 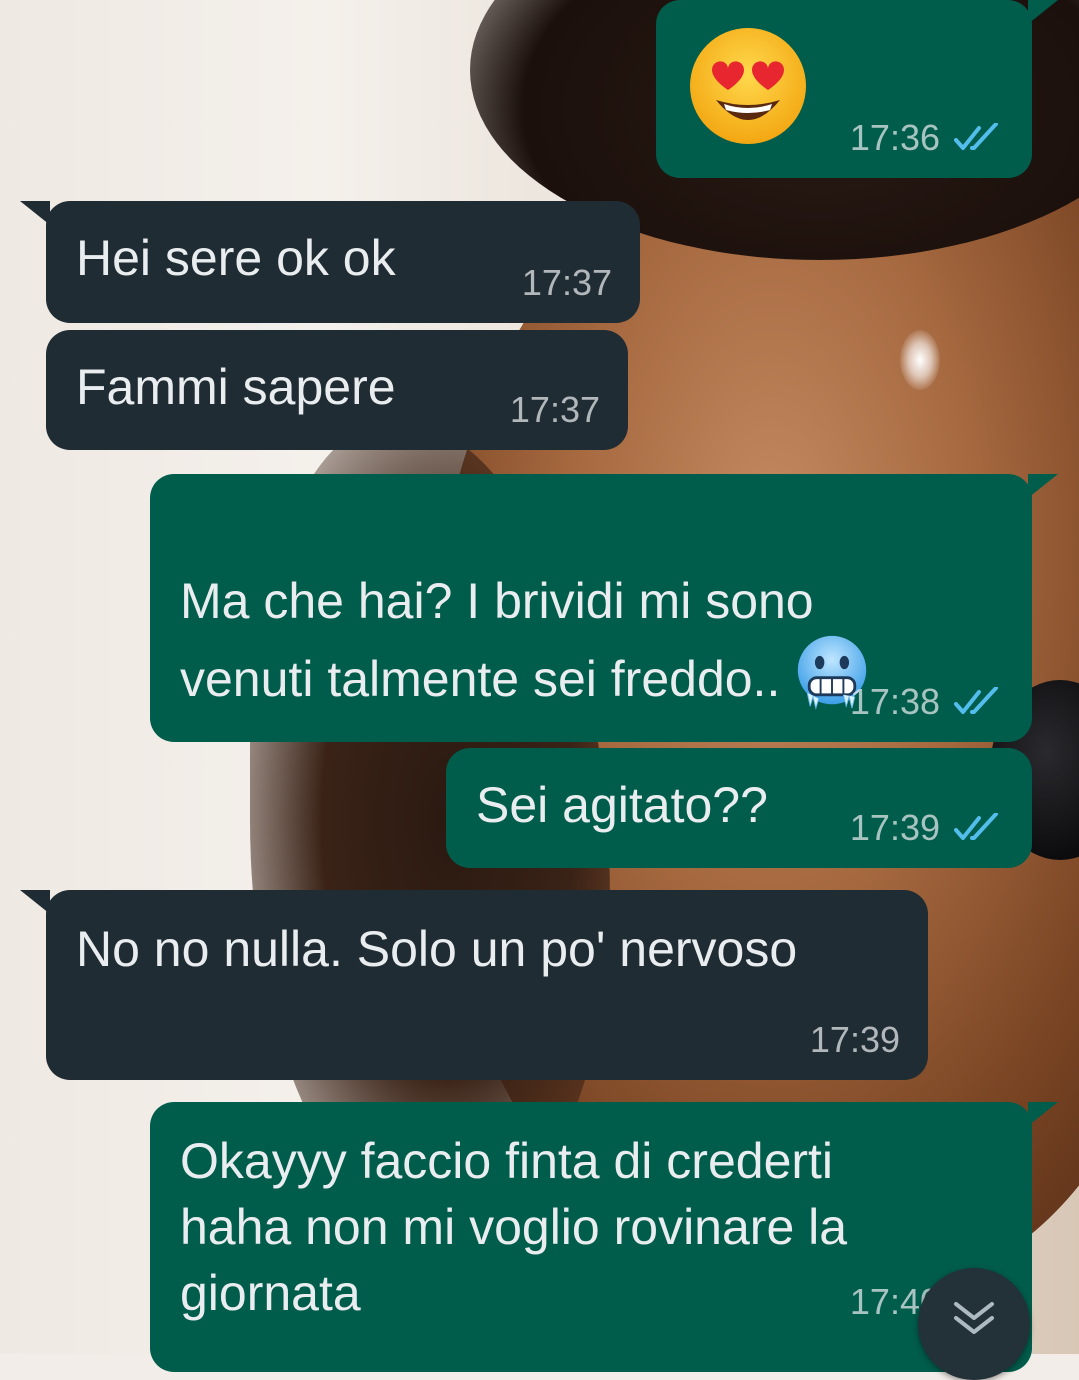 What do you see at coordinates (894, 137) in the screenshot?
I see `message-time: 17:36` at bounding box center [894, 137].